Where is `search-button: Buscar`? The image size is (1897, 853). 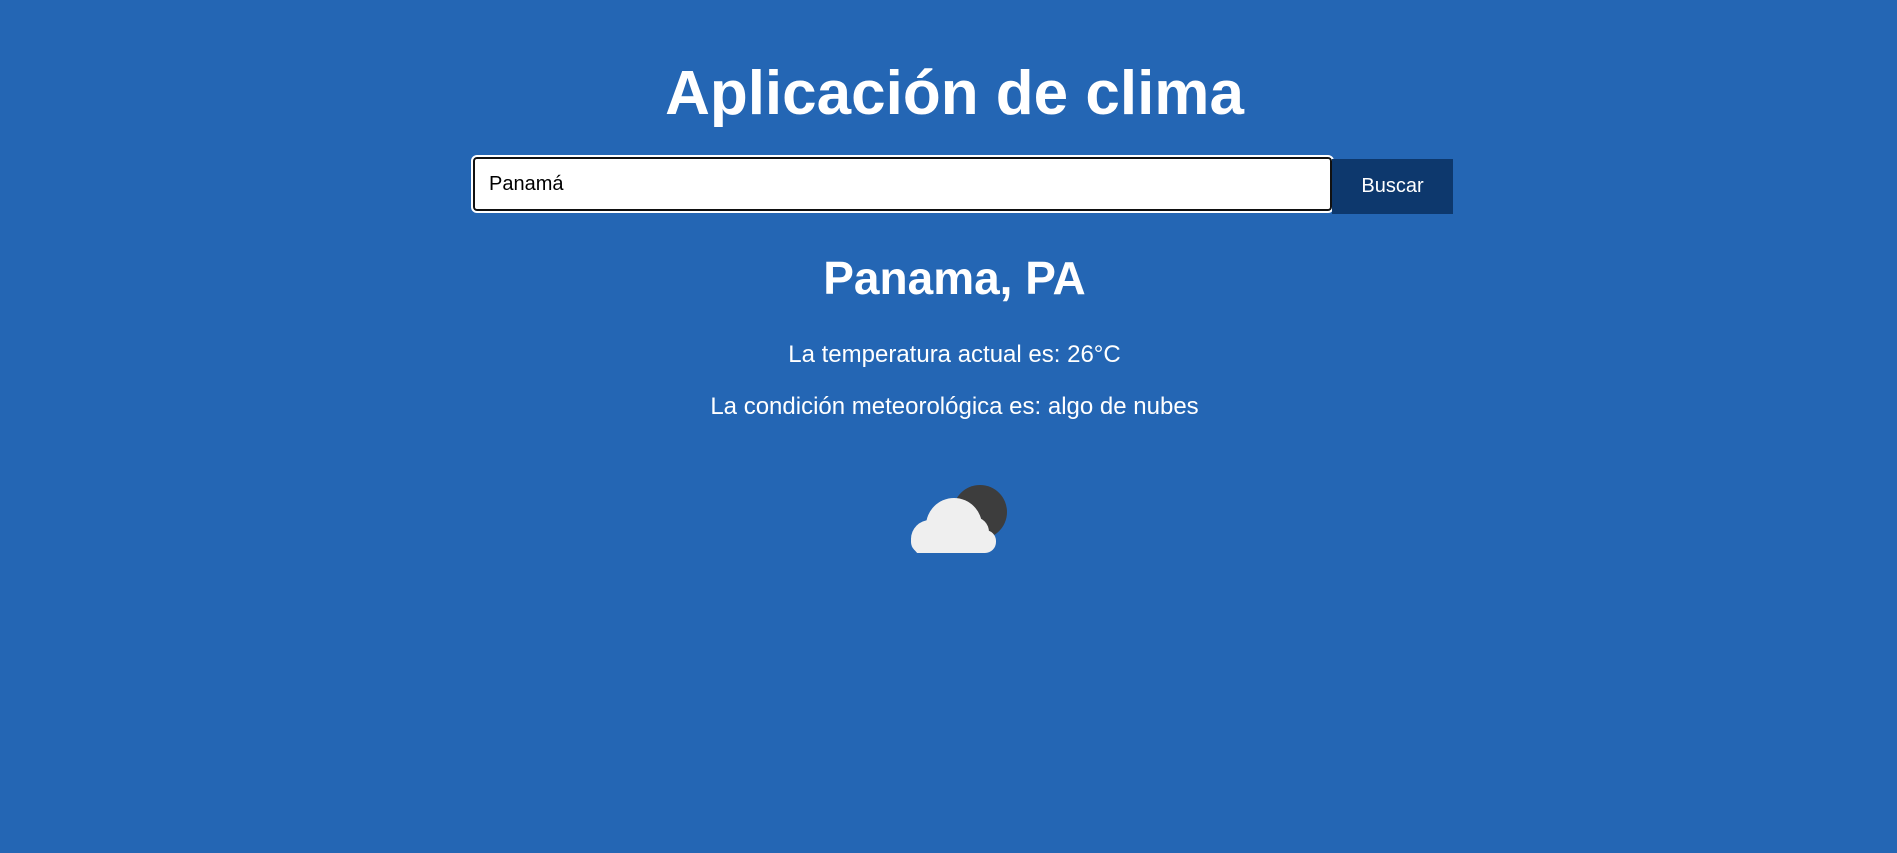
search-button: Buscar is located at coordinates (1392, 186).